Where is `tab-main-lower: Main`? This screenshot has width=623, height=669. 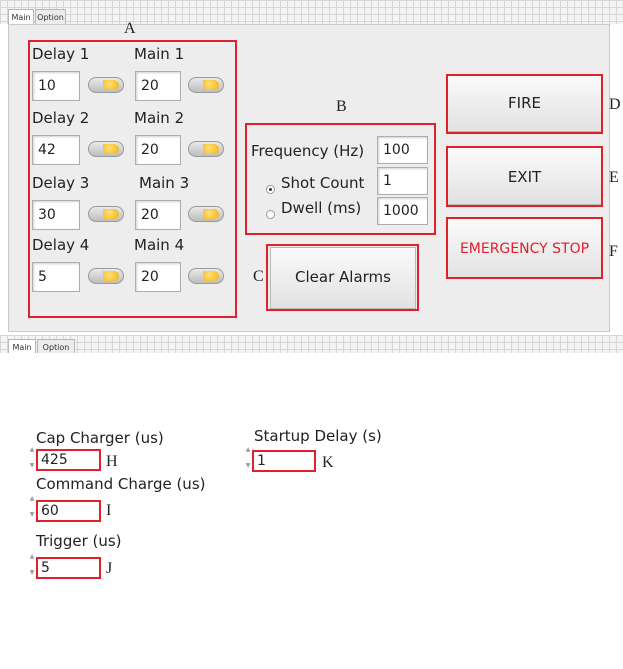 tab-main-lower: Main is located at coordinates (22, 346).